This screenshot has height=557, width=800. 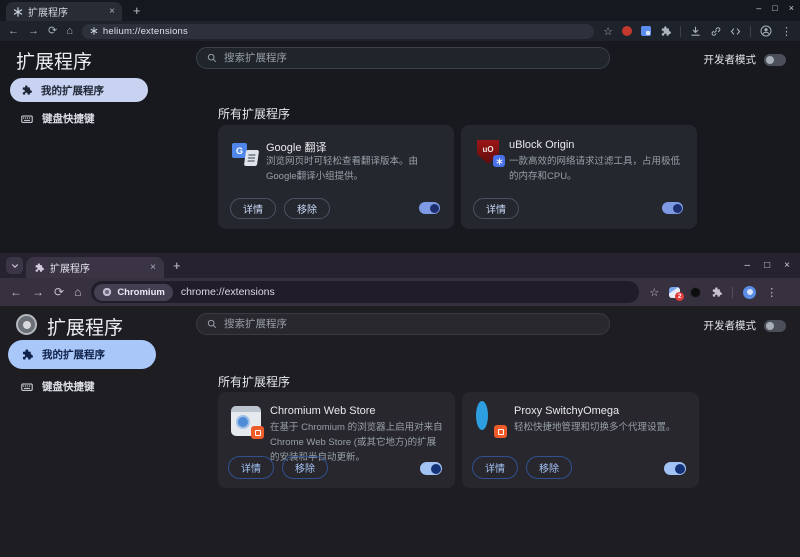 I want to click on translate-extension-icon, so click(x=646, y=31).